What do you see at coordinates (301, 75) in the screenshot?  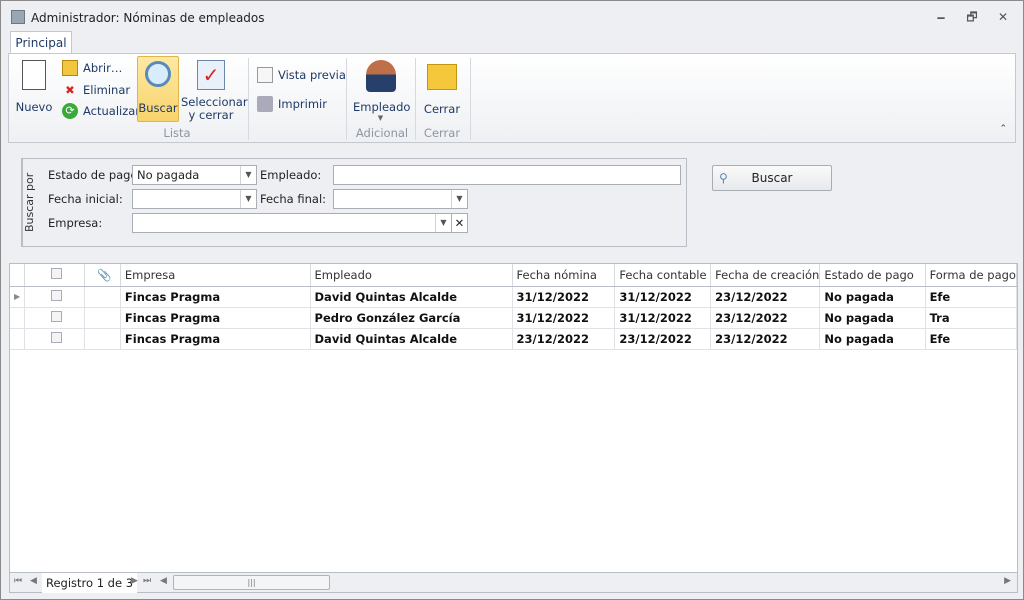 I see `vista-previa-button: Vista previa` at bounding box center [301, 75].